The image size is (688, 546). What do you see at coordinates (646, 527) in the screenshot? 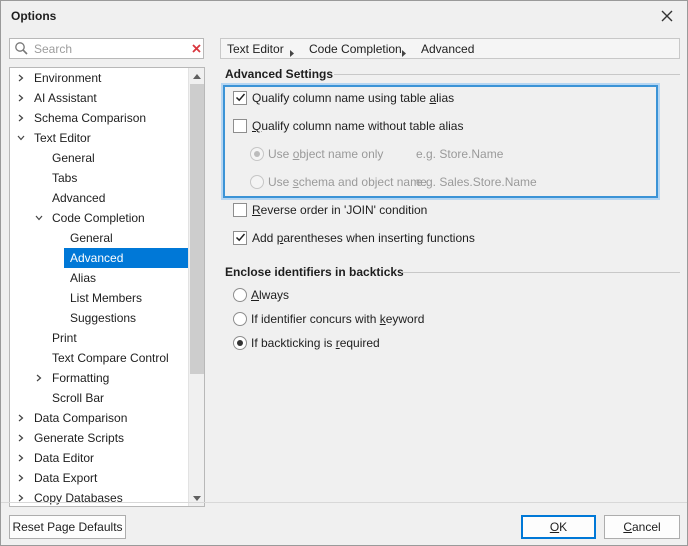
I see `button-text: ancel` at bounding box center [646, 527].